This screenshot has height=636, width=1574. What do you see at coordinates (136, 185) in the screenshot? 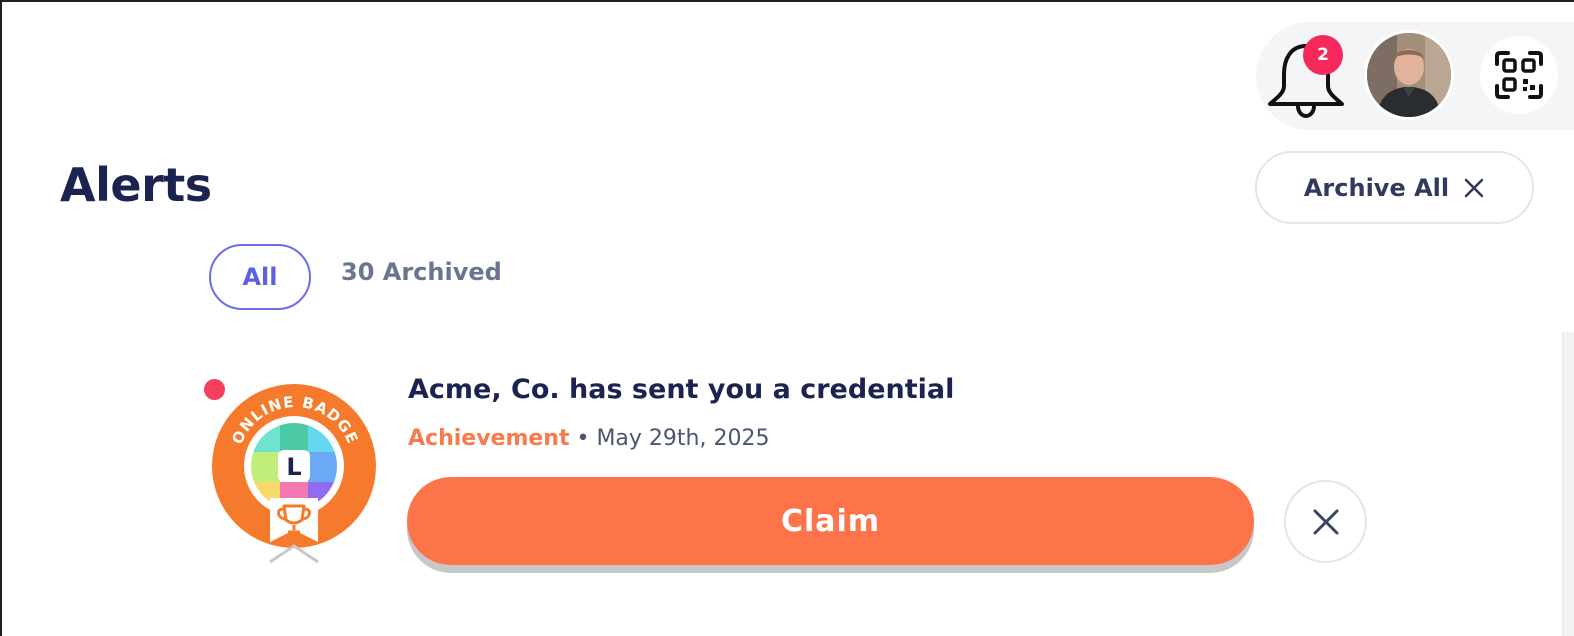
I see `page-title: Alerts` at bounding box center [136, 185].